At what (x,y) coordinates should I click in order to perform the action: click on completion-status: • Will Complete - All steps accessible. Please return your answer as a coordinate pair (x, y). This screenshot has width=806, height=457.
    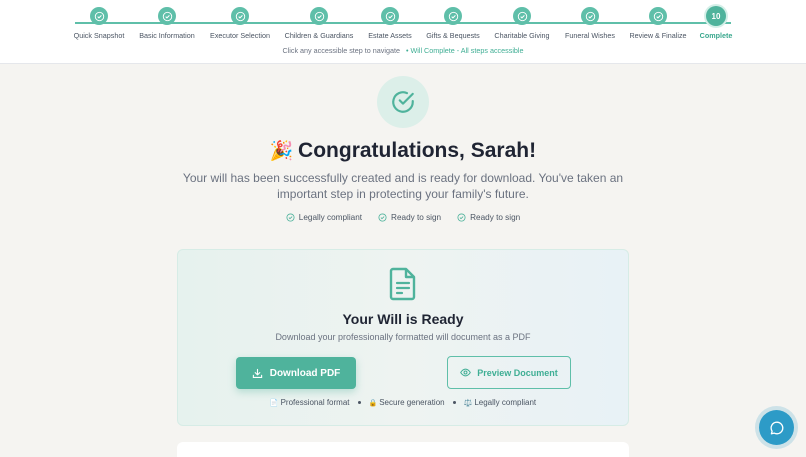
    Looking at the image, I should click on (464, 50).